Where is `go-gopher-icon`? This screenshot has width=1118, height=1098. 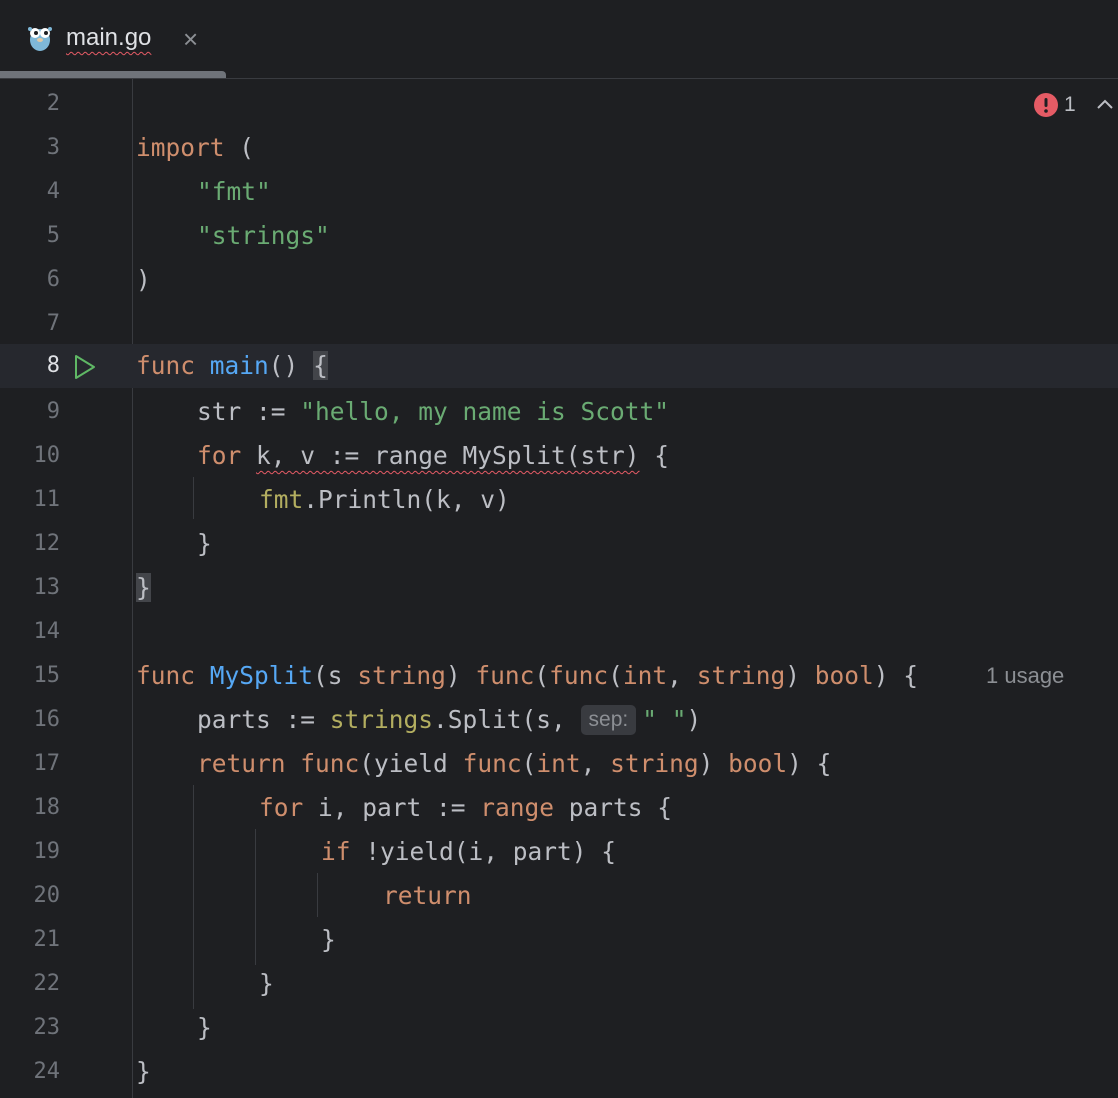 go-gopher-icon is located at coordinates (40, 39).